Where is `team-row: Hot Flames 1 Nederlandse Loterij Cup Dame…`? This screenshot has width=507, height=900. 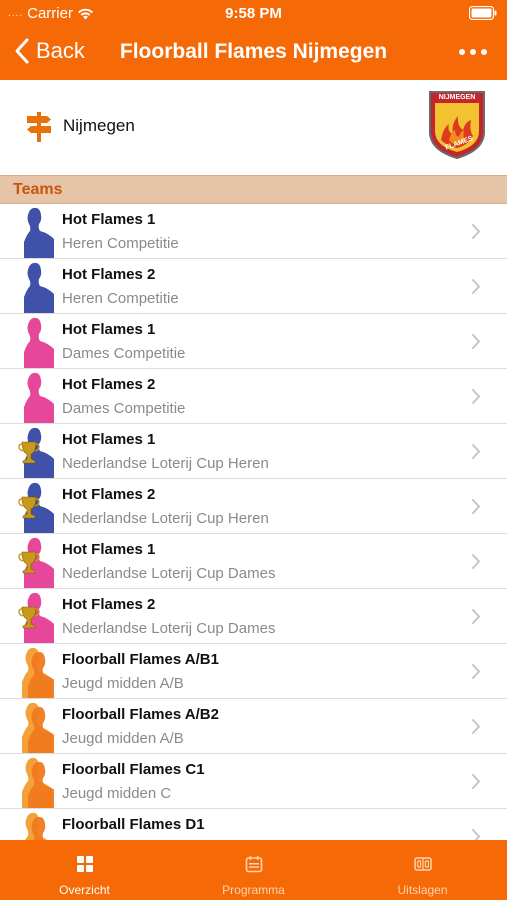 team-row: Hot Flames 1 Nederlandse Loterij Cup Dame… is located at coordinates (253, 561).